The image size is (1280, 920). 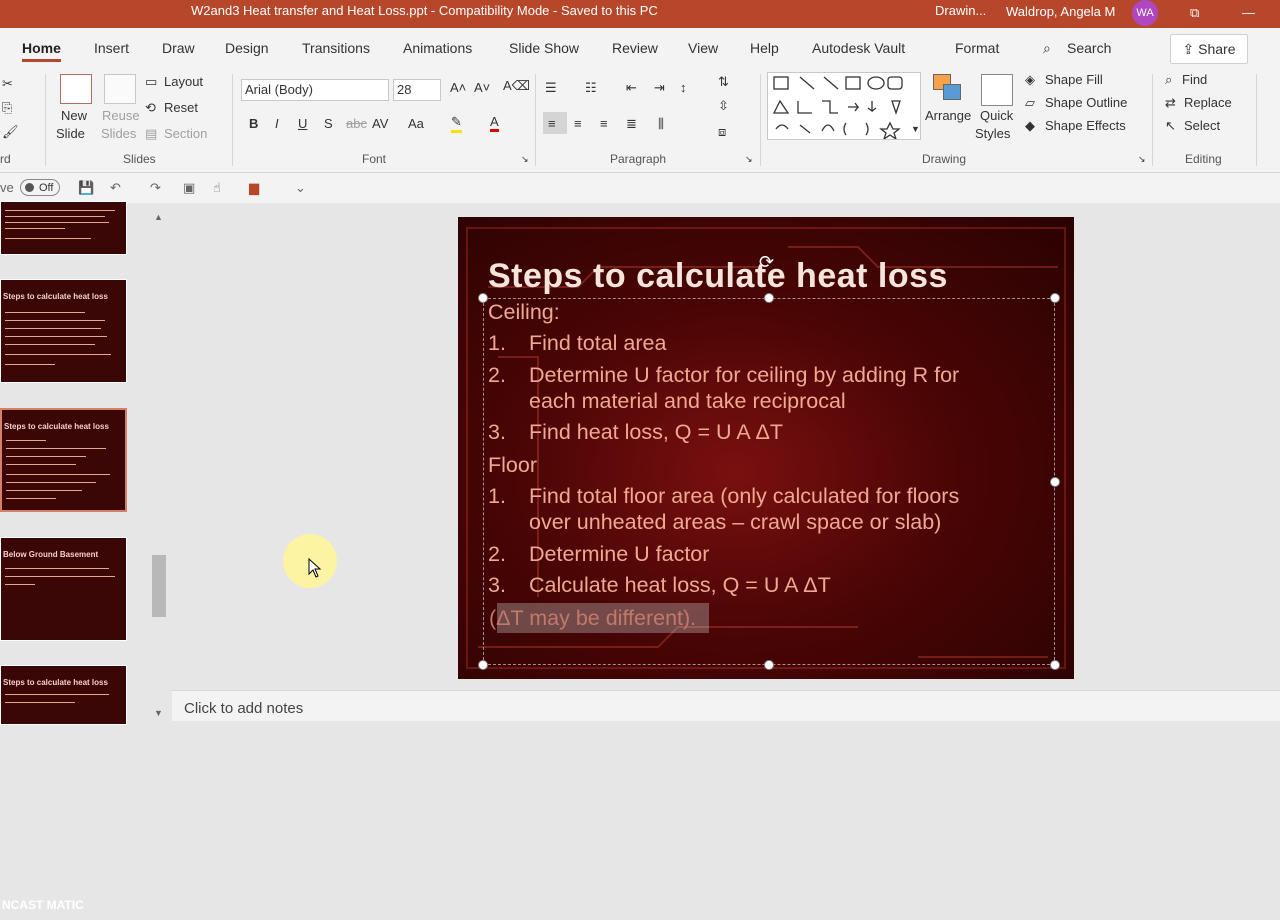 I want to click on find-button: Find, so click(x=1194, y=79).